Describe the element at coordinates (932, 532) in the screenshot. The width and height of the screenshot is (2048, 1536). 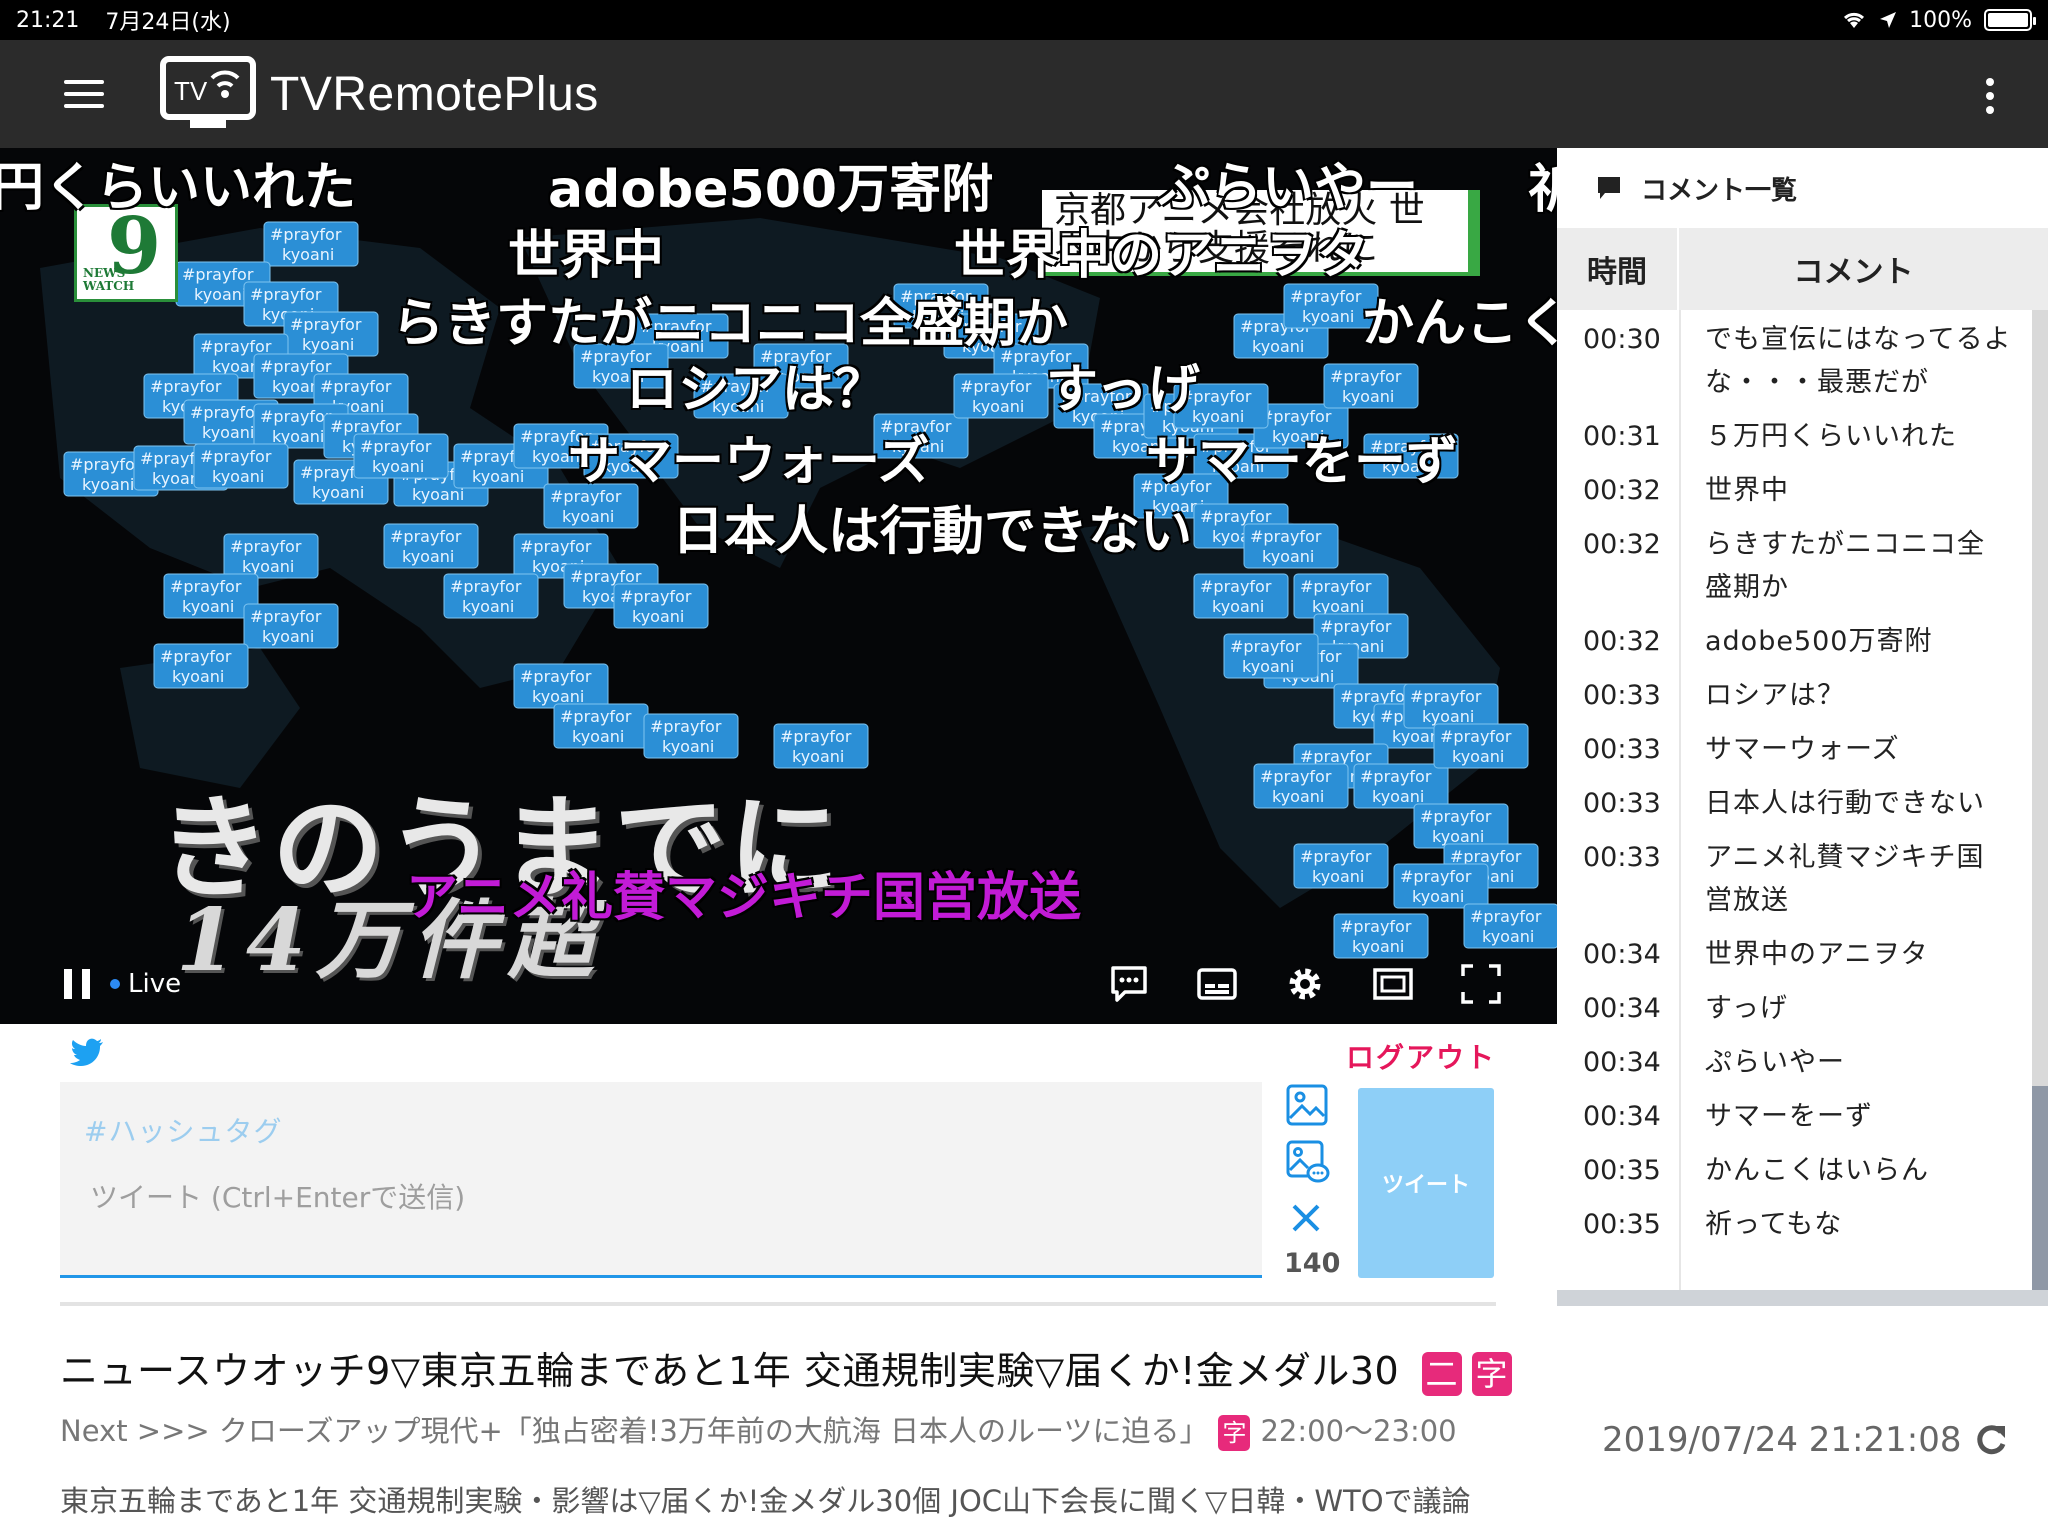
I see `danmaku-comment: 日本人は行動できない` at that location.